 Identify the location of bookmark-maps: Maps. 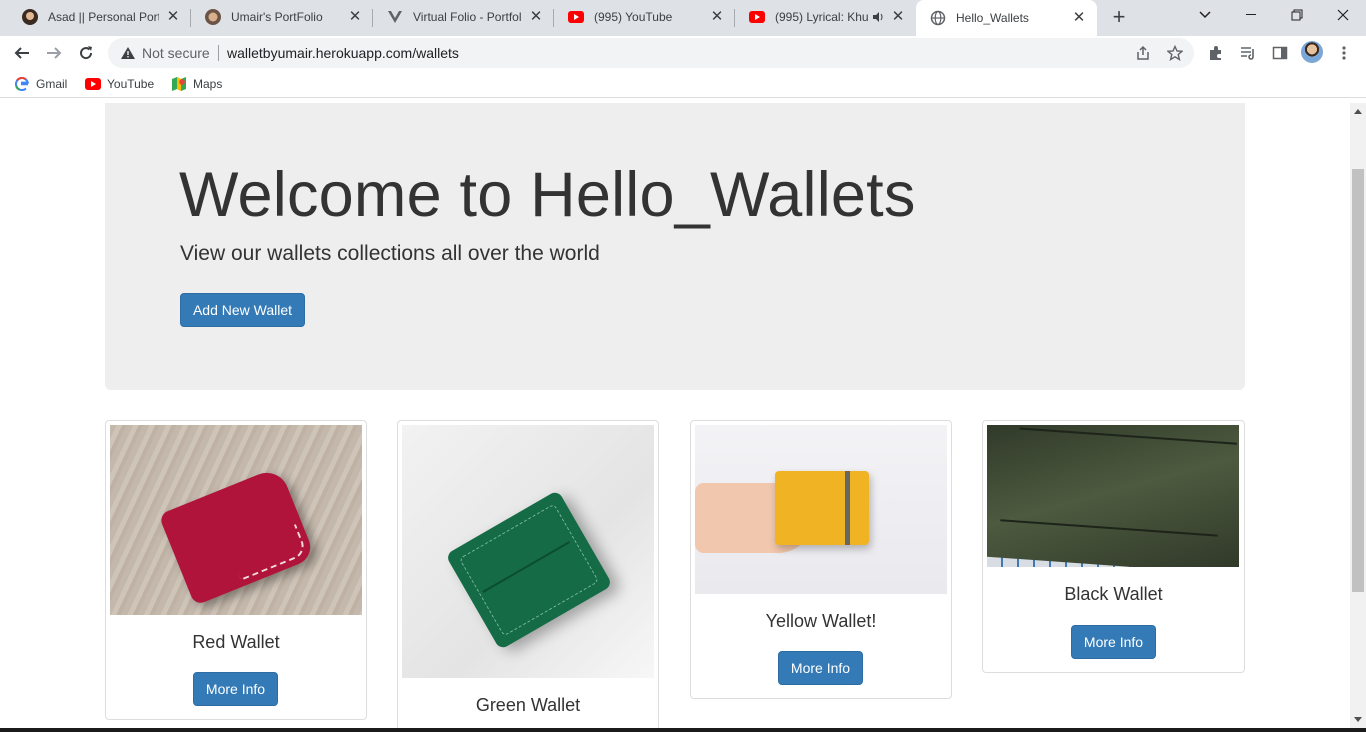
(196, 84).